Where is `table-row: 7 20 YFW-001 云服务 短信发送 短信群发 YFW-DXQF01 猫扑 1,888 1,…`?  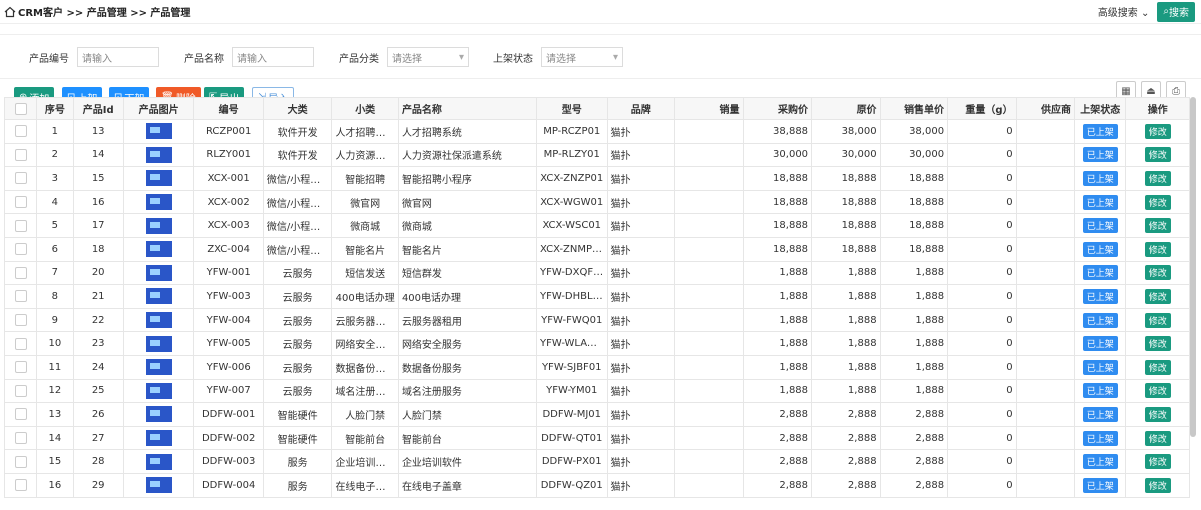 table-row: 7 20 YFW-001 云服务 短信发送 短信群发 YFW-DXQF01 猫扑 1,888 1,… is located at coordinates (597, 273).